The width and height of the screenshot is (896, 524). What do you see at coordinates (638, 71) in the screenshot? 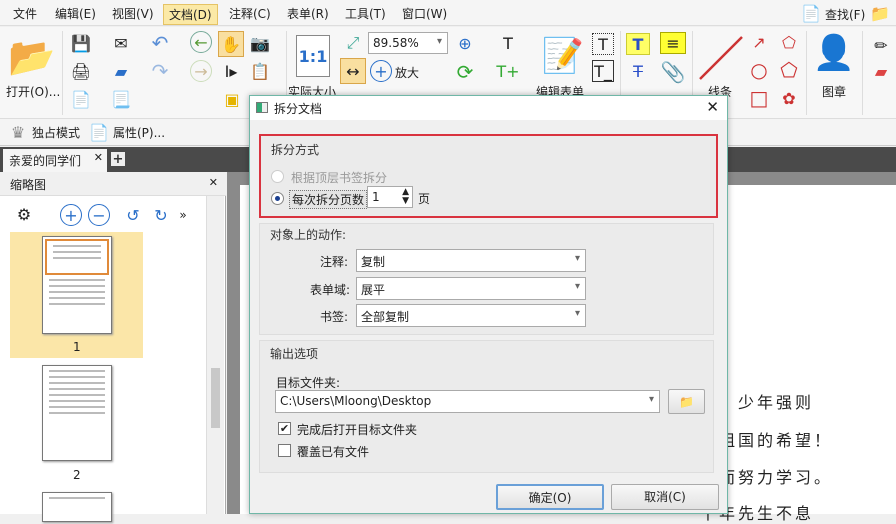
I see `strikeout-icon: T` at bounding box center [638, 71].